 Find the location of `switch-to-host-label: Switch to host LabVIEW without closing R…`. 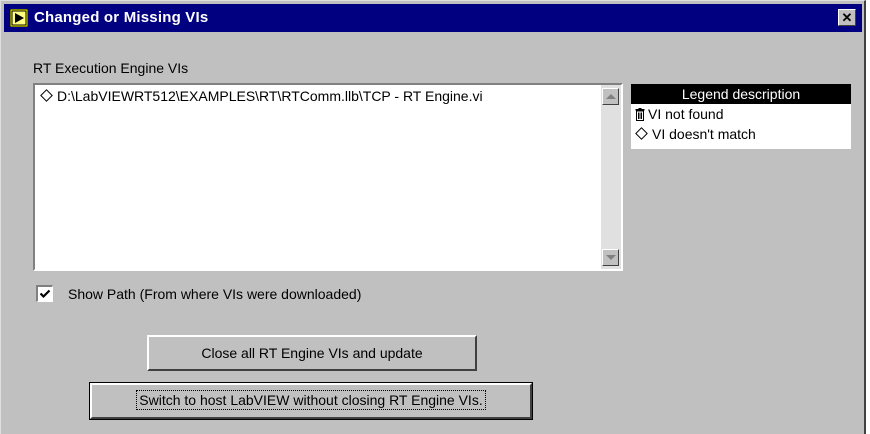

switch-to-host-label: Switch to host LabVIEW without closing R… is located at coordinates (311, 400).